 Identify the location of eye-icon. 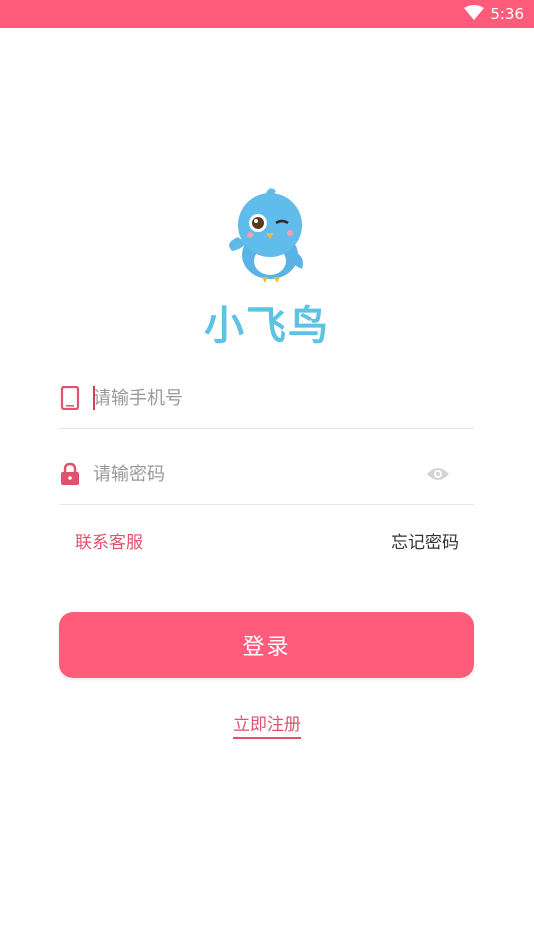
(438, 474).